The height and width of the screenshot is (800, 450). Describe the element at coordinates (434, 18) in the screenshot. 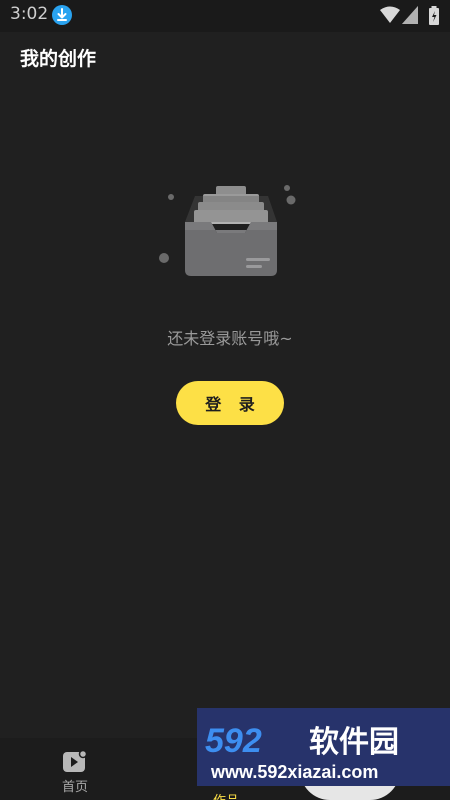

I see `battery-icon` at that location.